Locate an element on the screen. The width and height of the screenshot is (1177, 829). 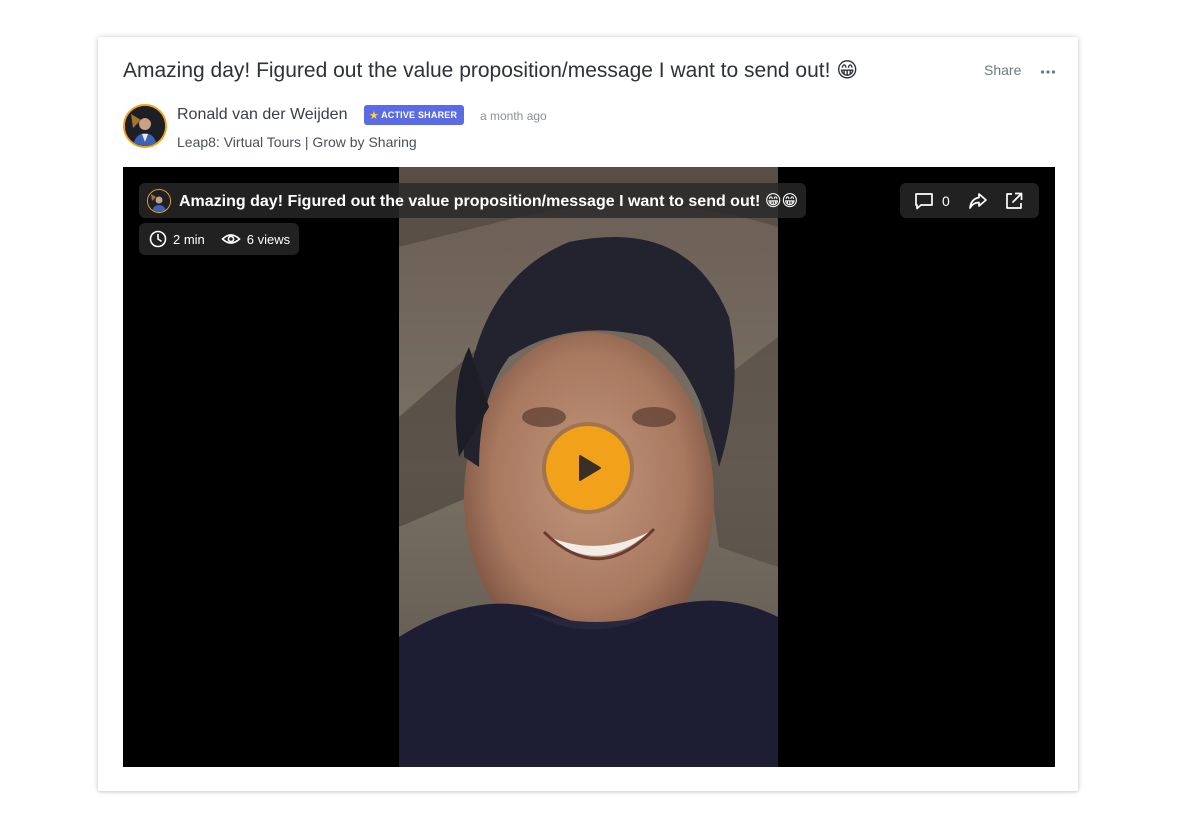
comment-icon is located at coordinates (924, 200).